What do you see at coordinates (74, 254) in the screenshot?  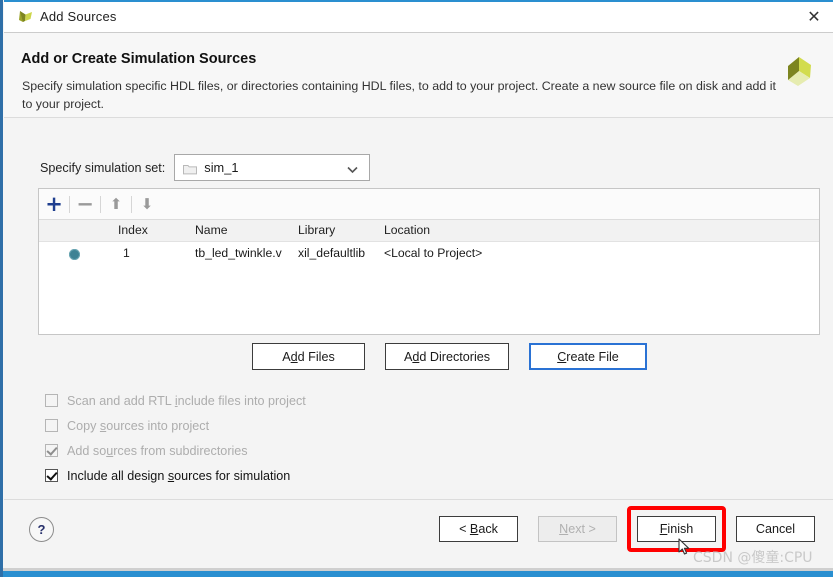 I see `file-status-icon` at bounding box center [74, 254].